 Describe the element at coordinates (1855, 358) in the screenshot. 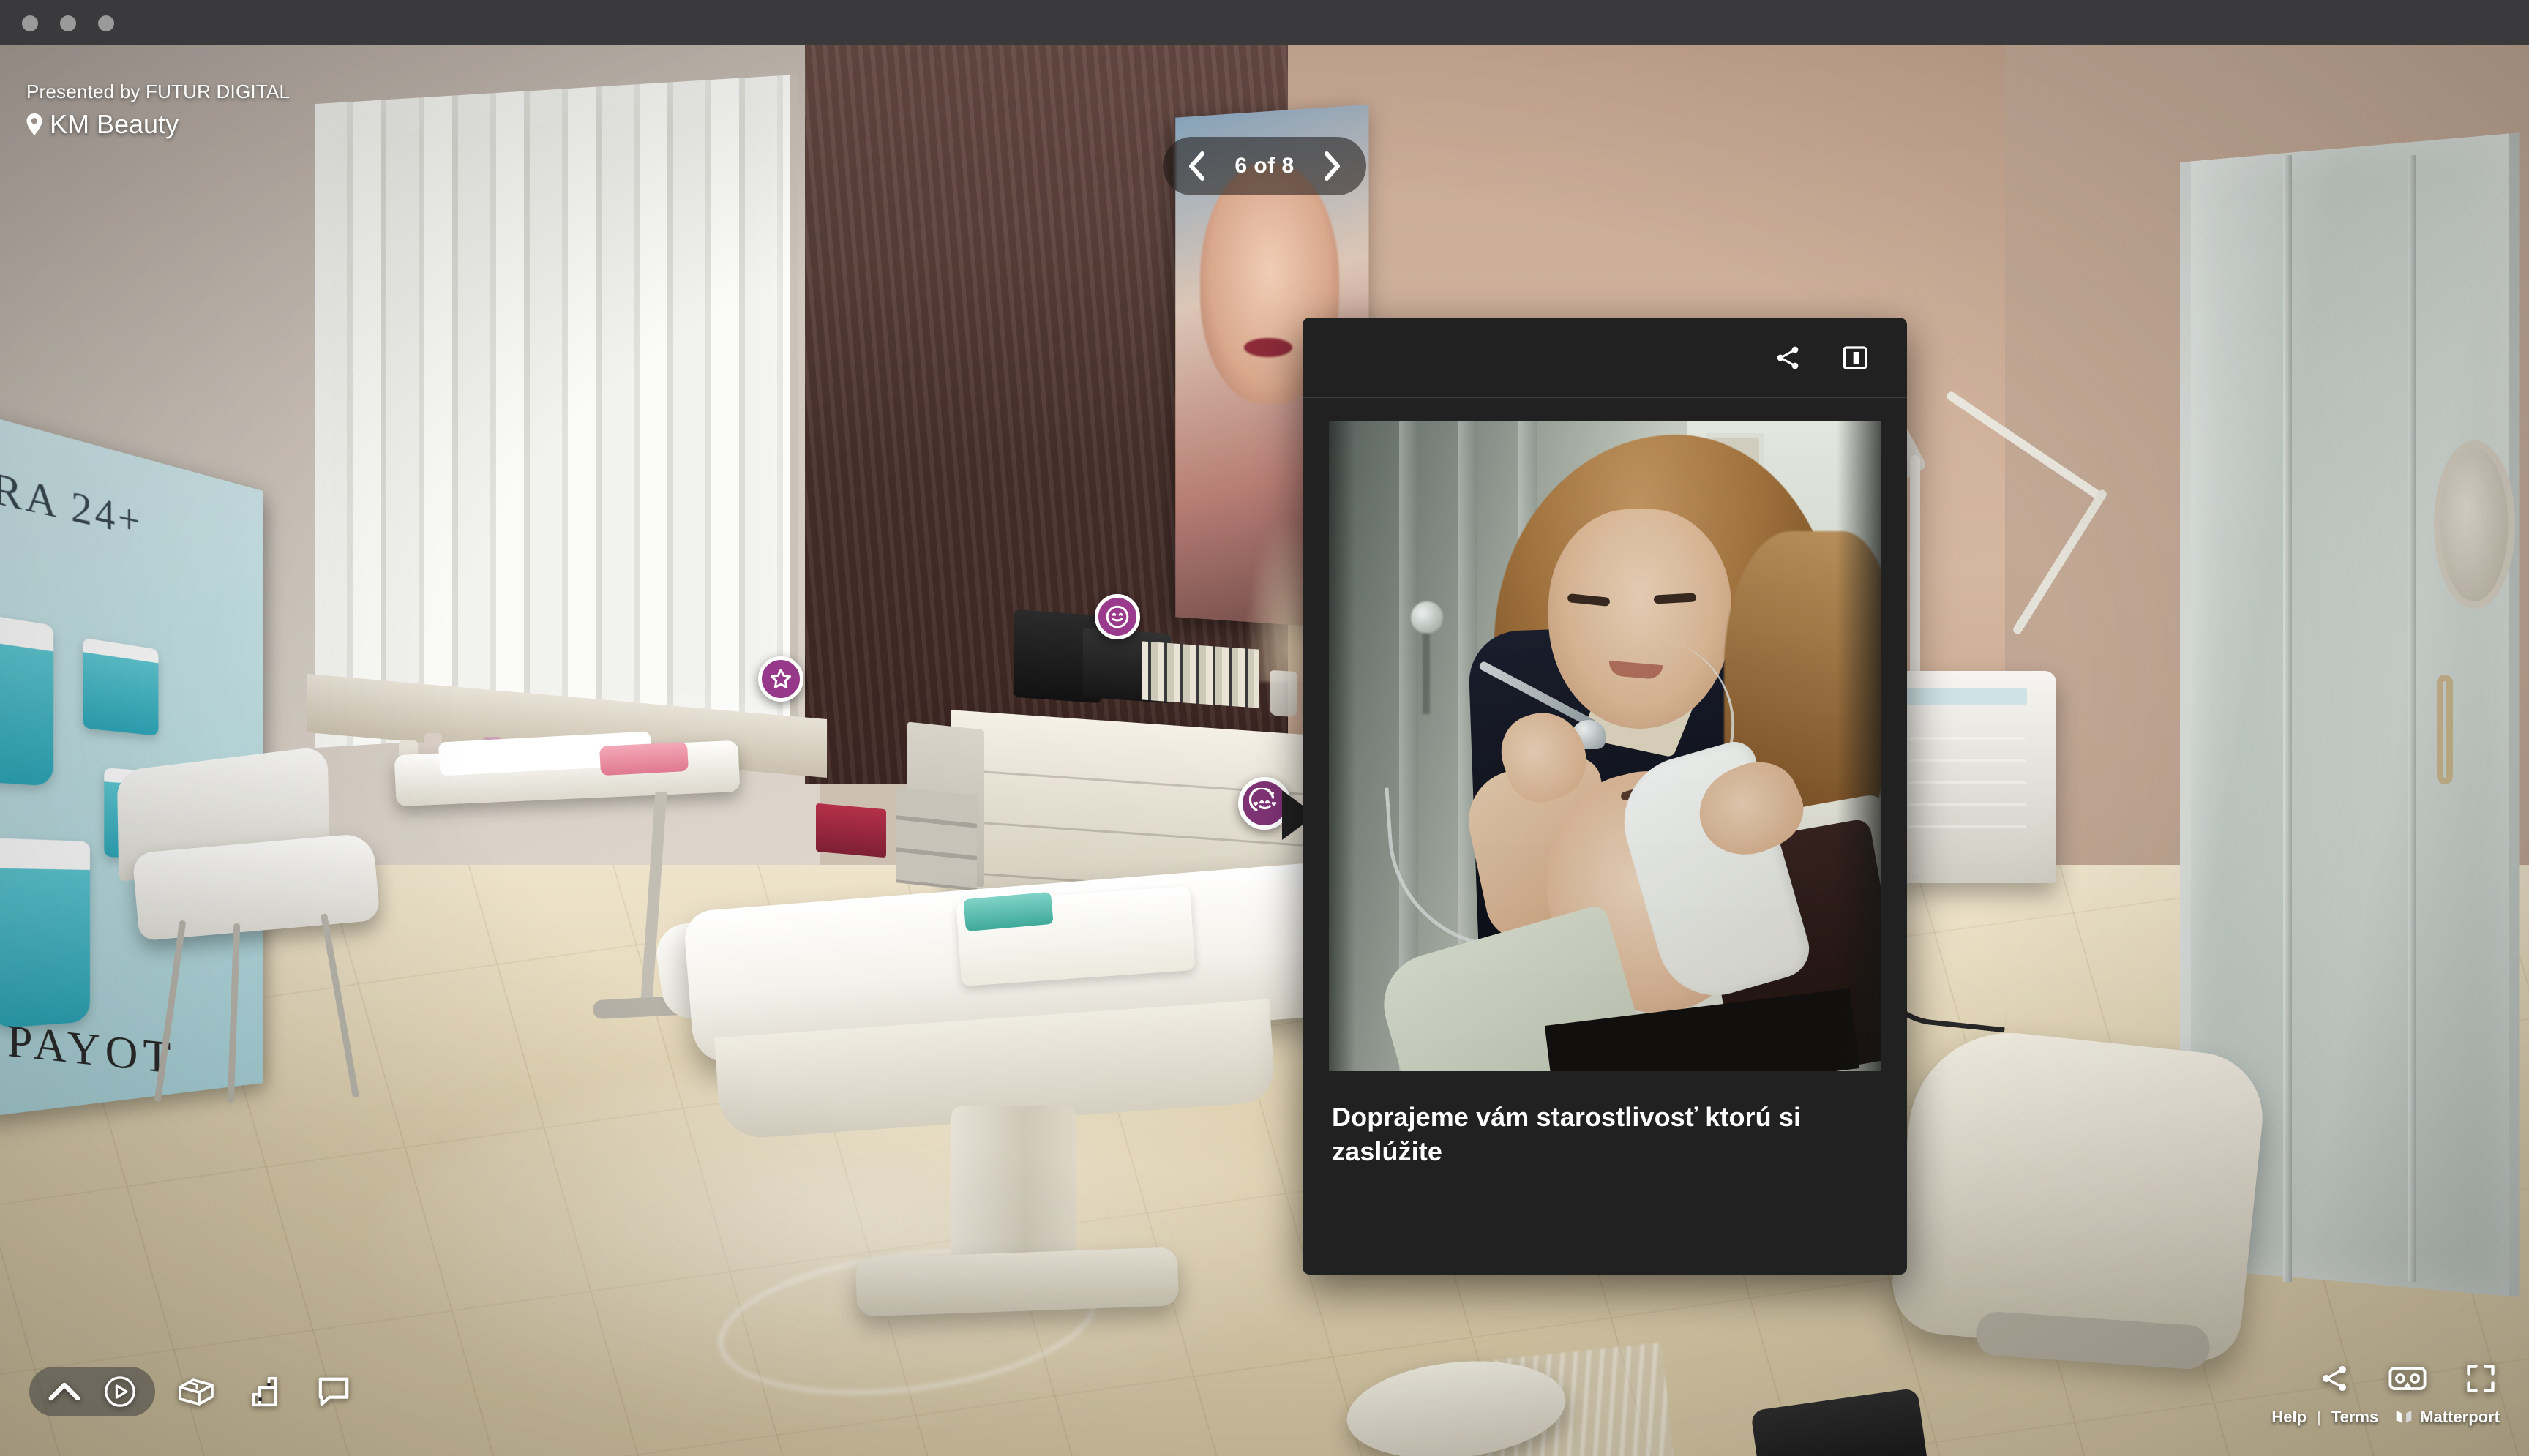

I see `panel-layout-icon` at that location.